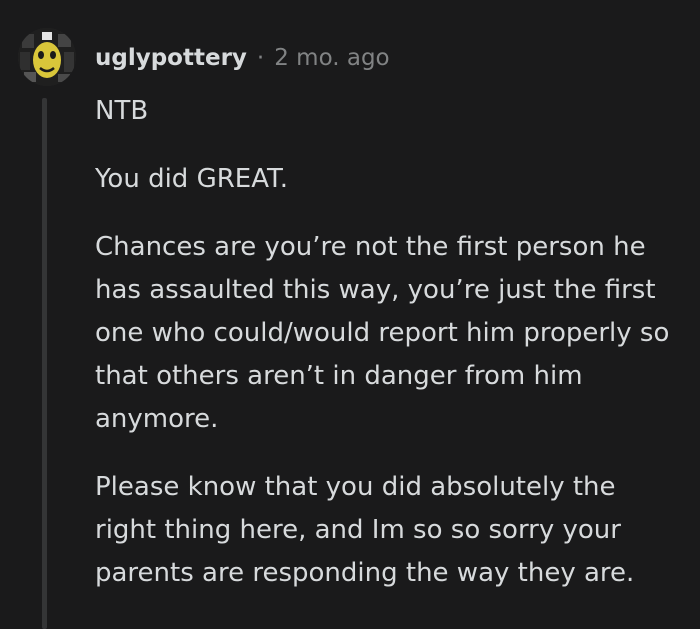  I want to click on thread-collapse-line, so click(44, 363).